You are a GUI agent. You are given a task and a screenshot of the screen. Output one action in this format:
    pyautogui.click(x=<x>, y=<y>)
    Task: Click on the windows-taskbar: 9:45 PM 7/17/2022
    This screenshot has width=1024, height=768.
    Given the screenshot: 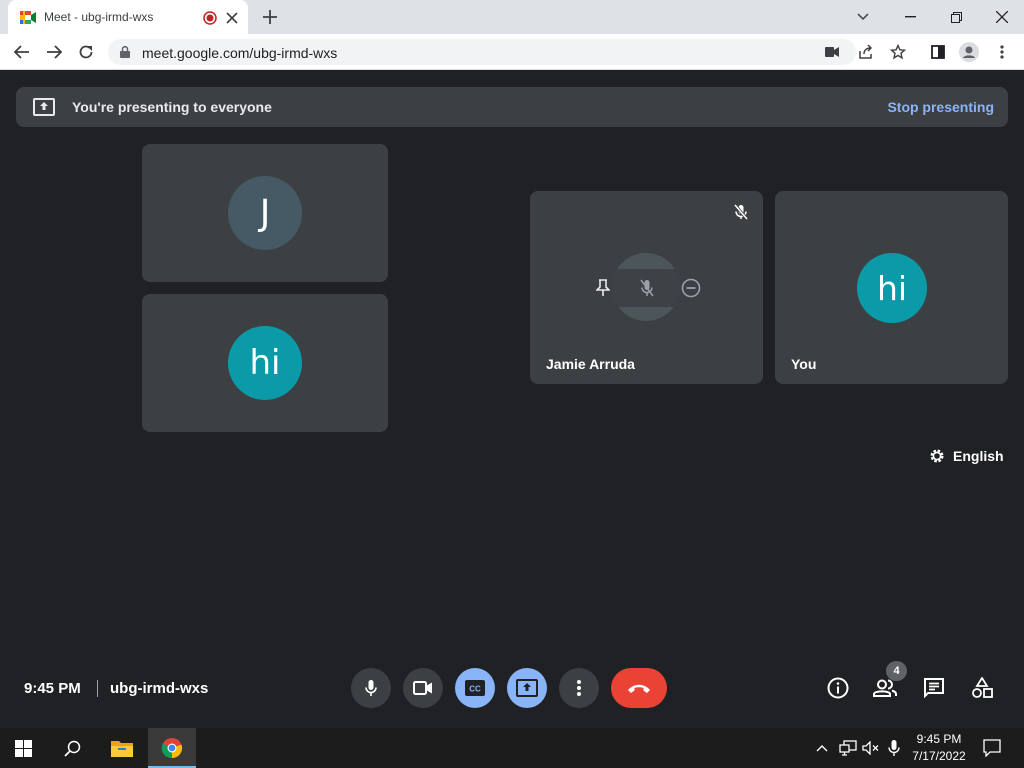 What is the action you would take?
    pyautogui.click(x=512, y=748)
    